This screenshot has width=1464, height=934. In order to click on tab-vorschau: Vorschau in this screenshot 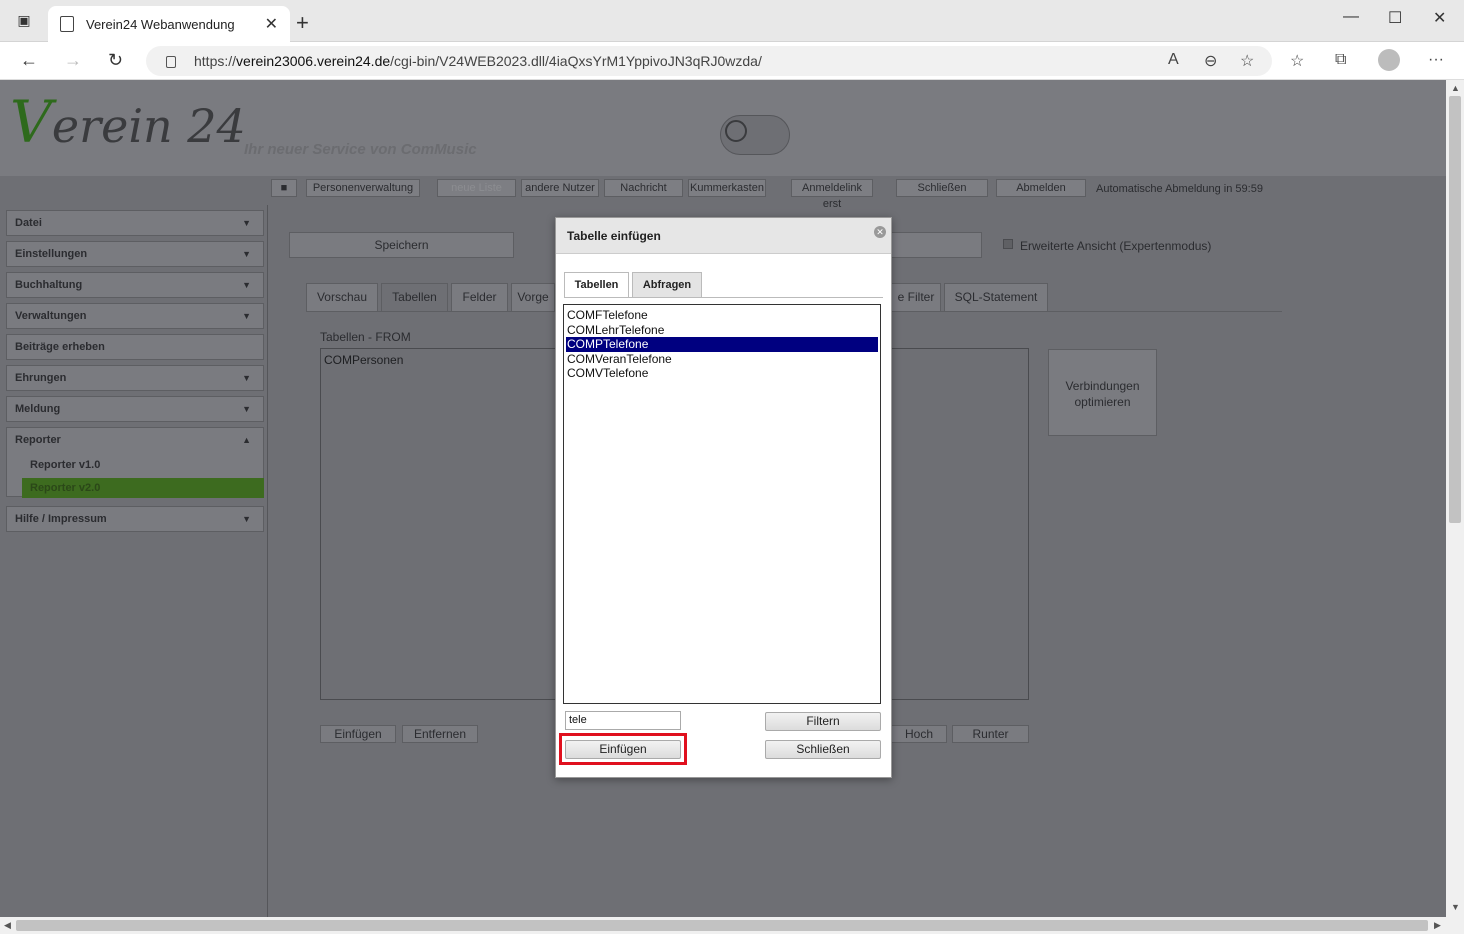, I will do `click(342, 297)`.